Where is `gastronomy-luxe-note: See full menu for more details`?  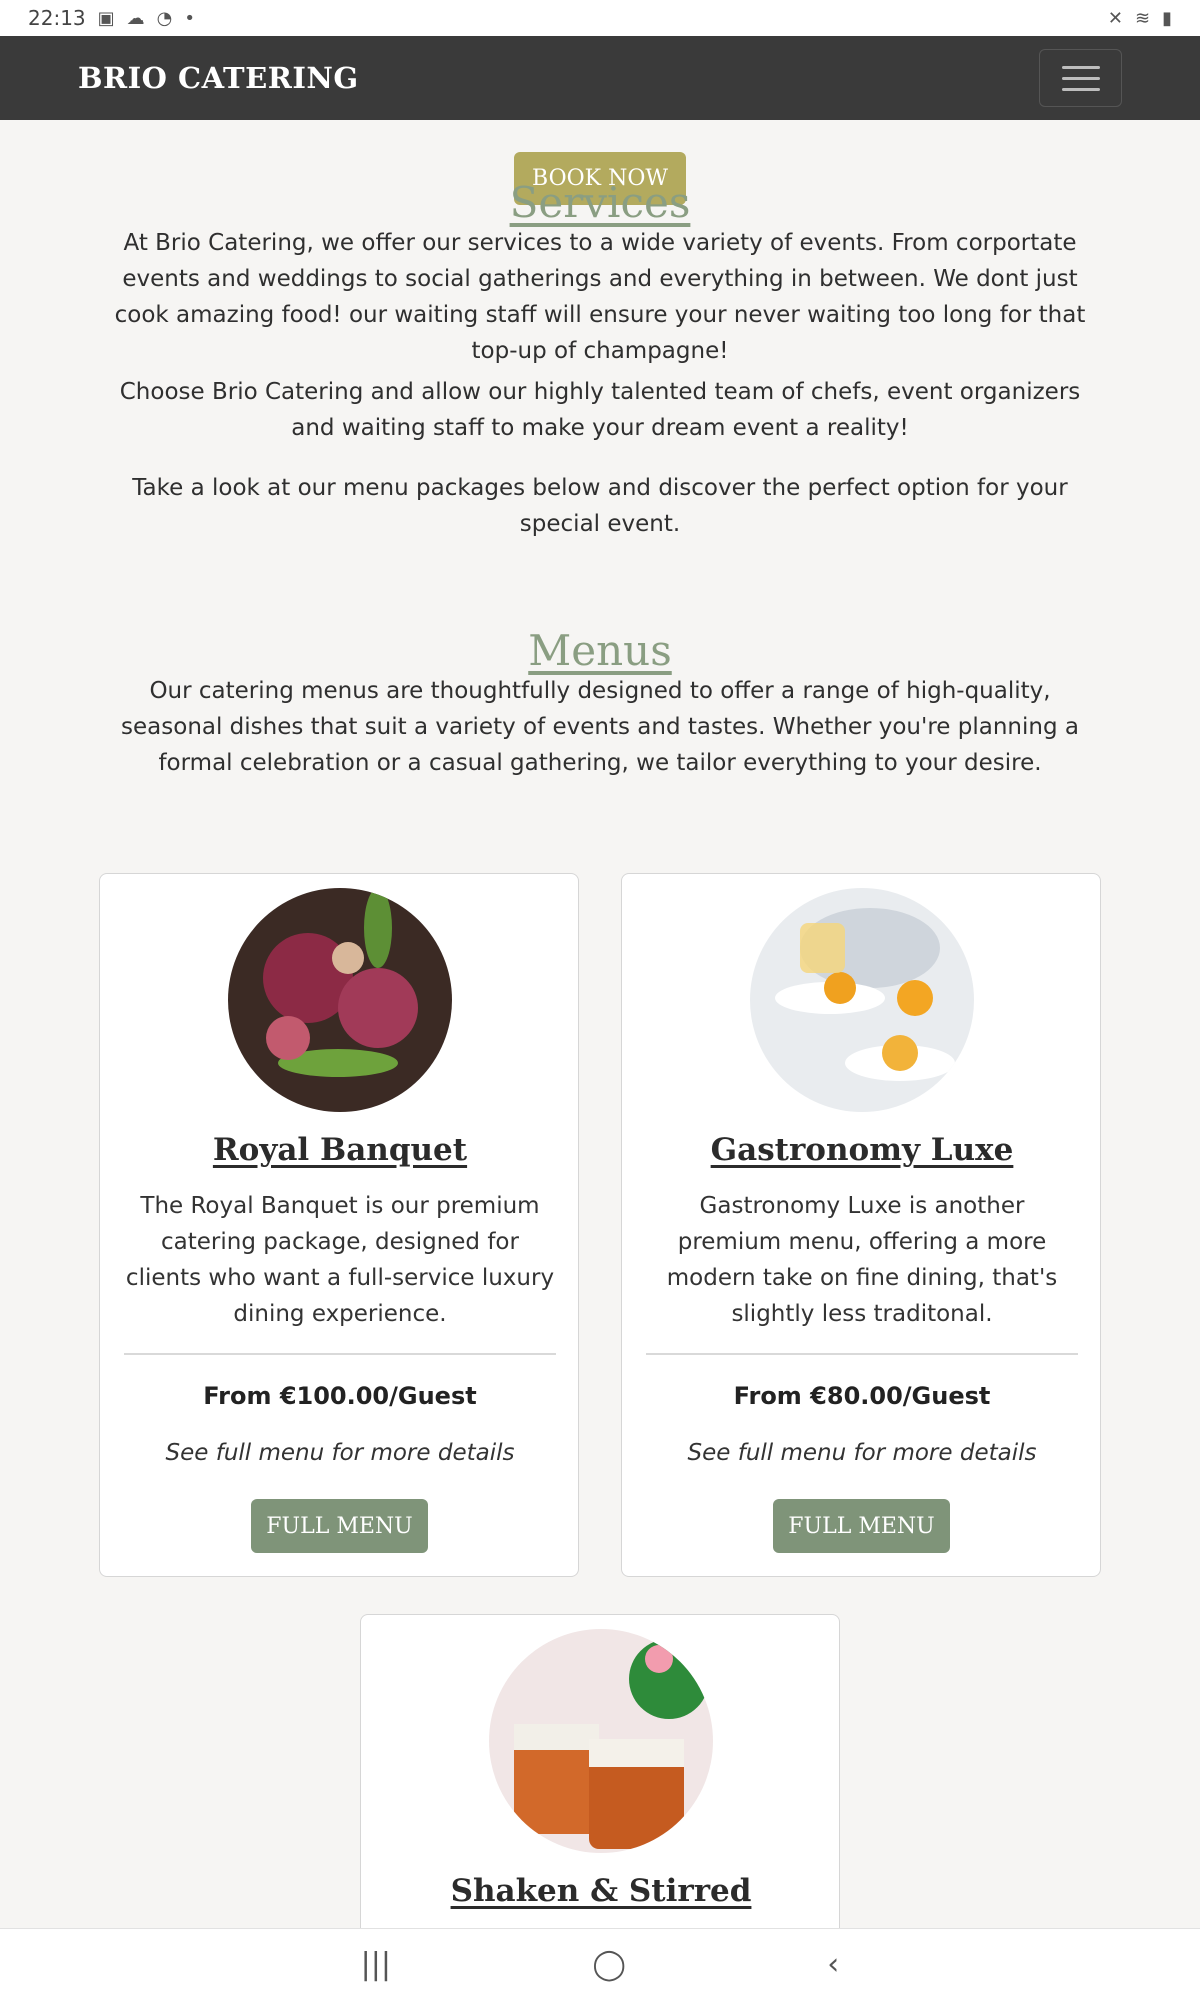
gastronomy-luxe-note: See full menu for more details is located at coordinates (862, 1453).